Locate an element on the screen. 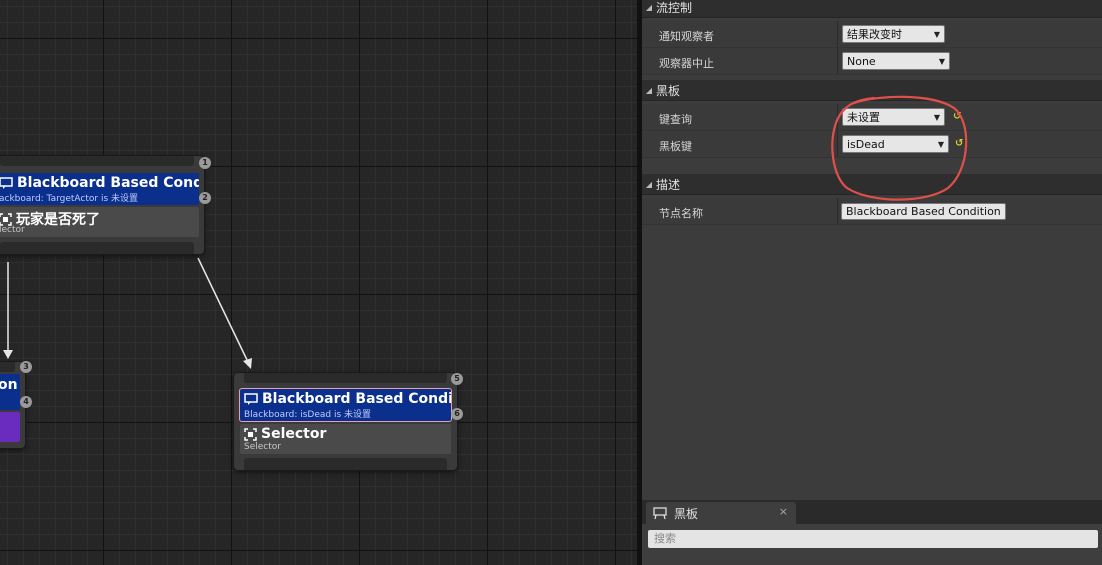 This screenshot has width=1102, height=565. dropdown-value: 结果改变时 is located at coordinates (874, 34).